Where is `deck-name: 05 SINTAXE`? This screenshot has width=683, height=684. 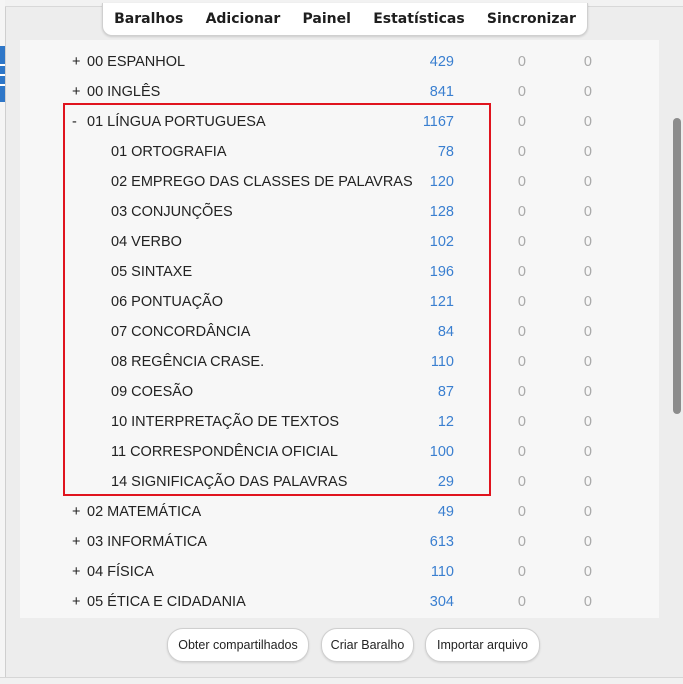 deck-name: 05 SINTAXE is located at coordinates (151, 272).